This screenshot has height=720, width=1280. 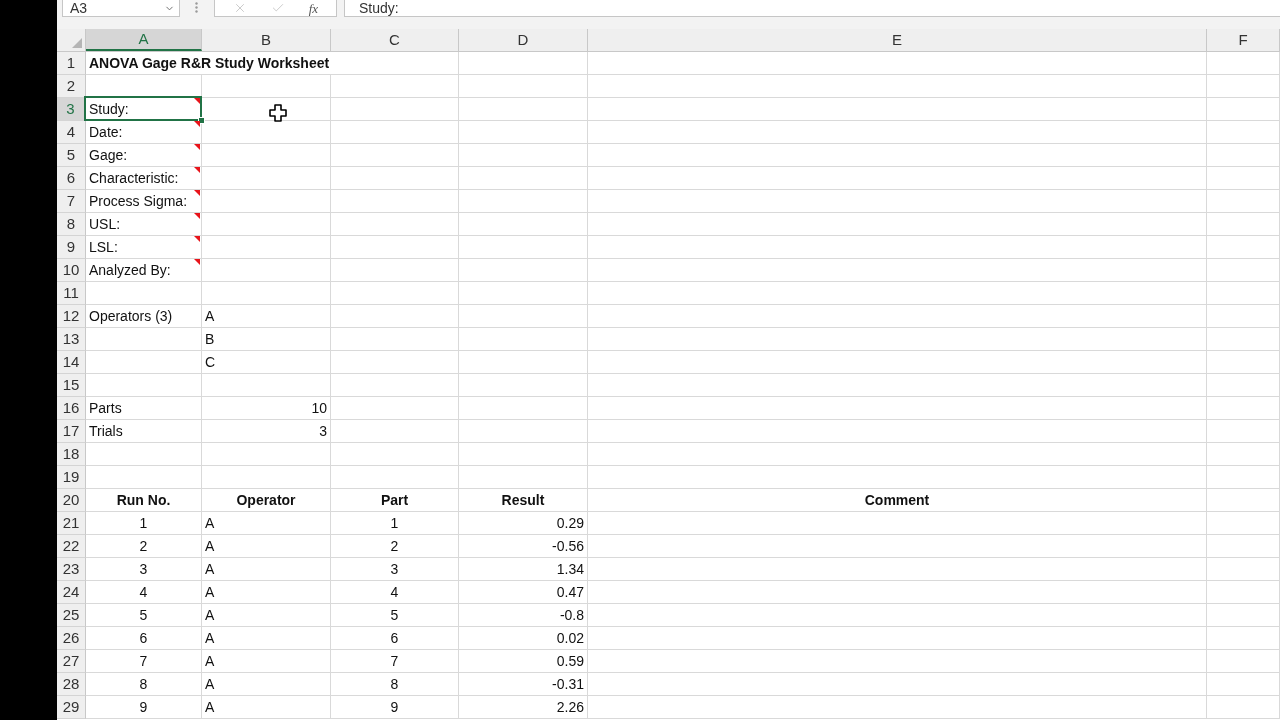 What do you see at coordinates (523, 684) in the screenshot?
I see `cell: -0.31` at bounding box center [523, 684].